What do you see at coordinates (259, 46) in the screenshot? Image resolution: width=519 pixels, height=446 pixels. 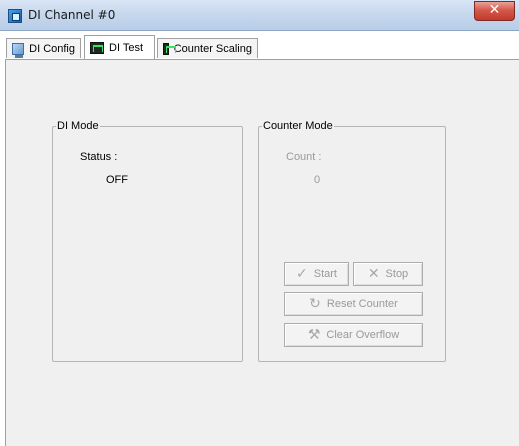 I see `tab-strip: DI Config DI Test Counter Scaling` at bounding box center [259, 46].